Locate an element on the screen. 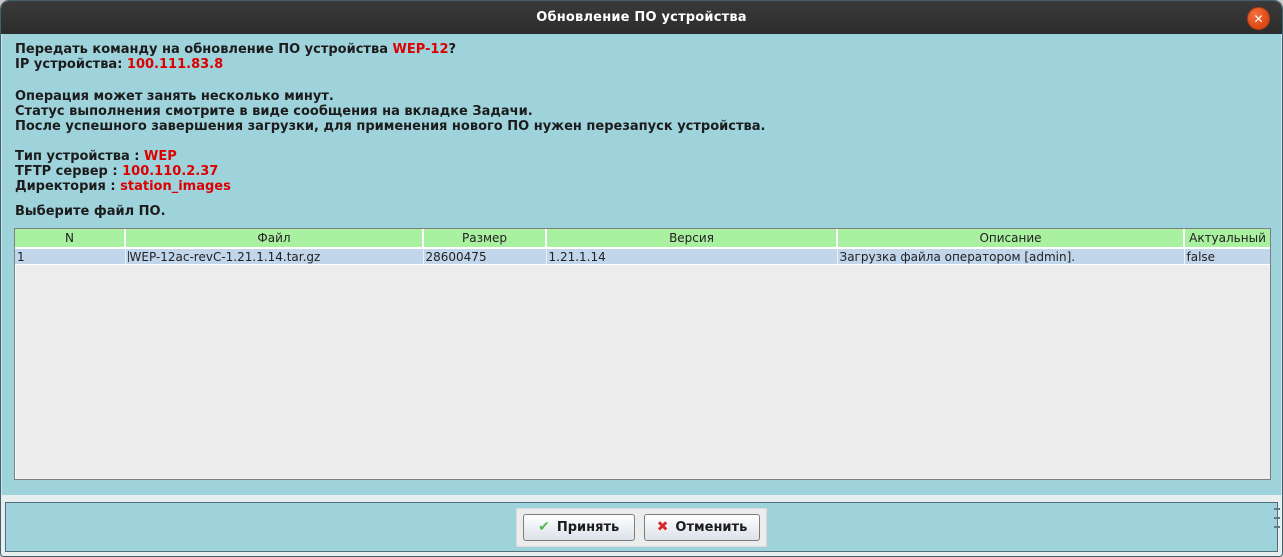  device-name: WEP-12 is located at coordinates (420, 49).